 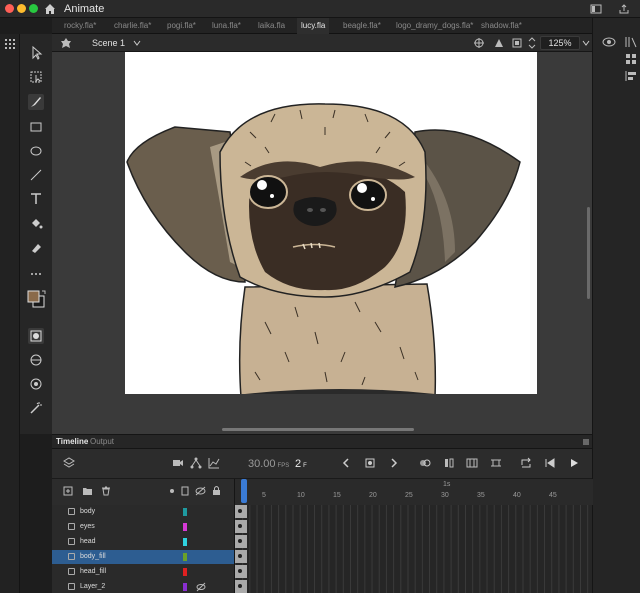 I want to click on home-icon, so click(x=50, y=9).